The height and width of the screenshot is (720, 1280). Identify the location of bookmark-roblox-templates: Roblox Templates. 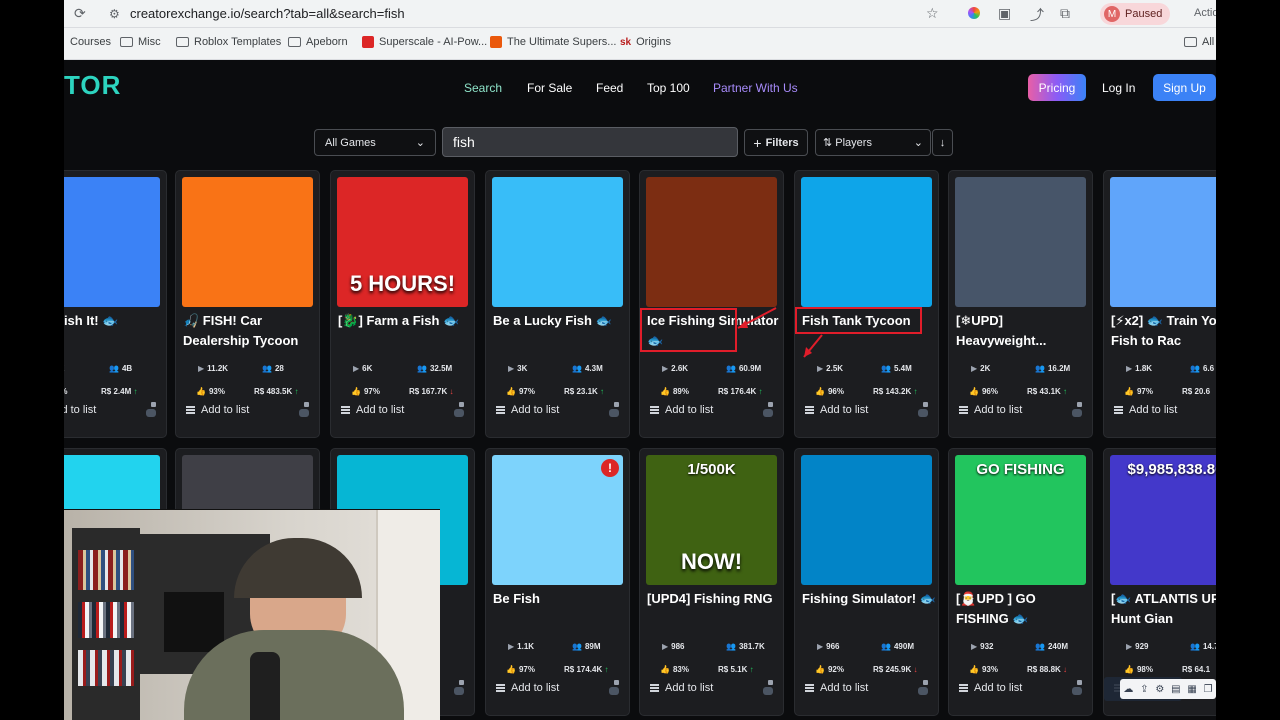
(228, 42).